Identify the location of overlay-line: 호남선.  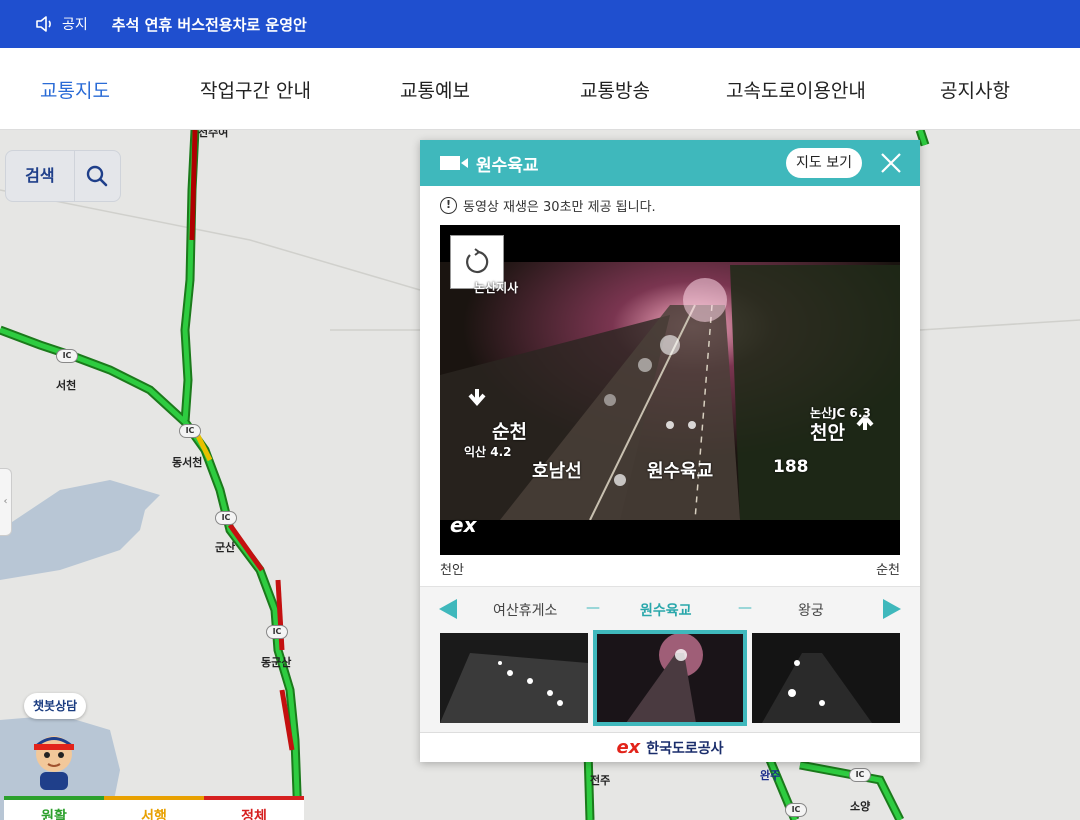
(557, 471).